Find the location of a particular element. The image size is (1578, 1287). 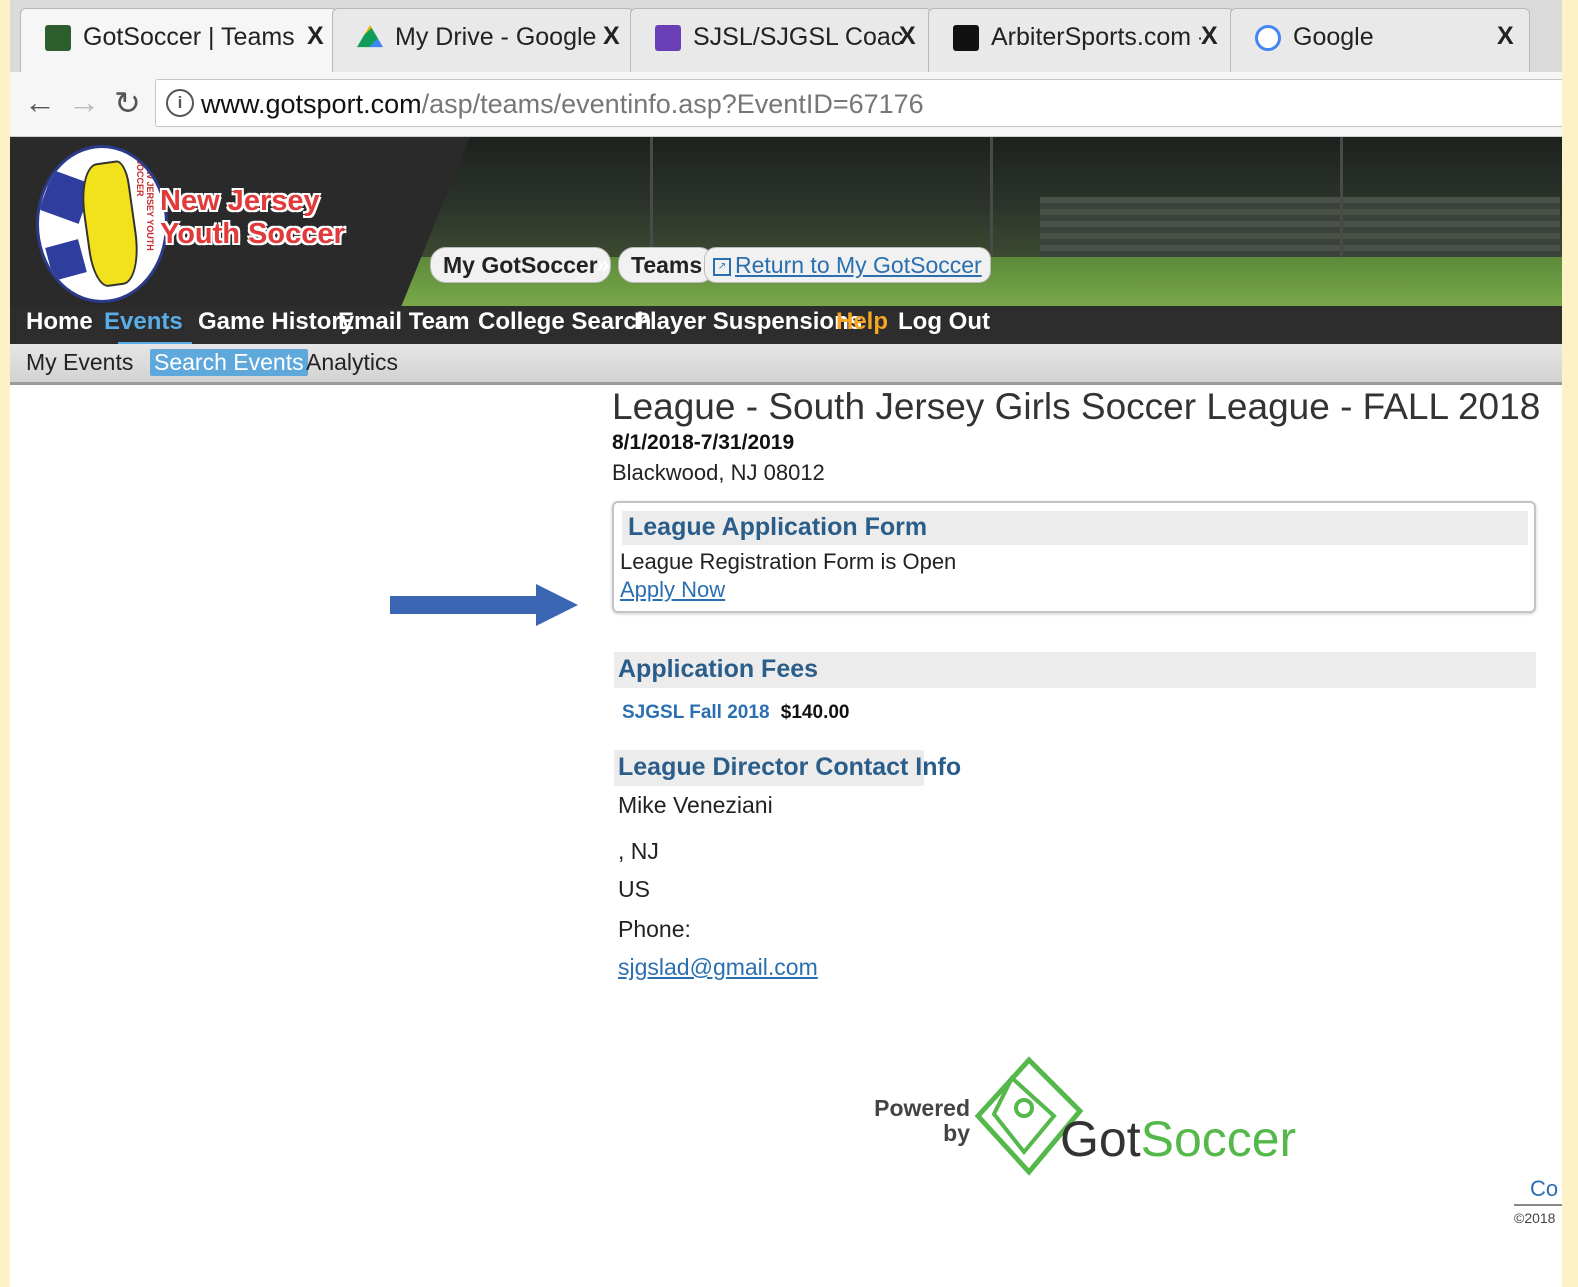

contact-info-header: League Director Contact Info is located at coordinates (787, 768).